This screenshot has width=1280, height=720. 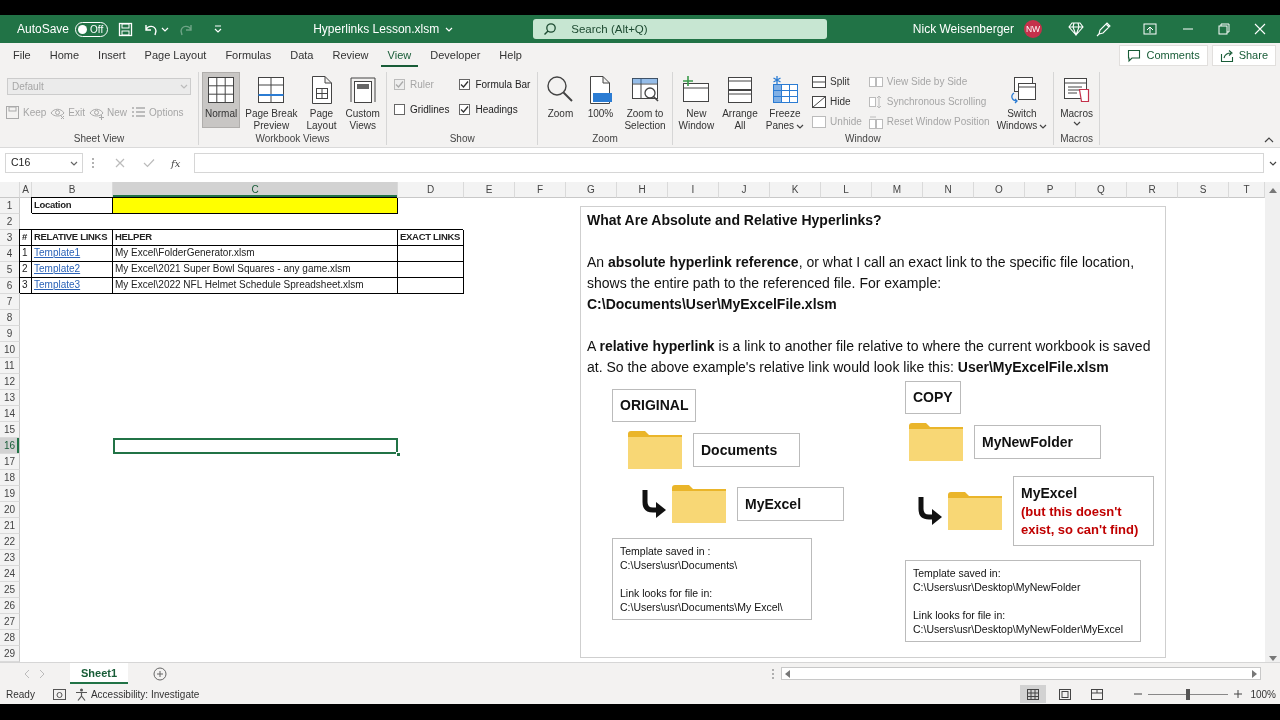 What do you see at coordinates (693, 190) in the screenshot?
I see `column-header: I` at bounding box center [693, 190].